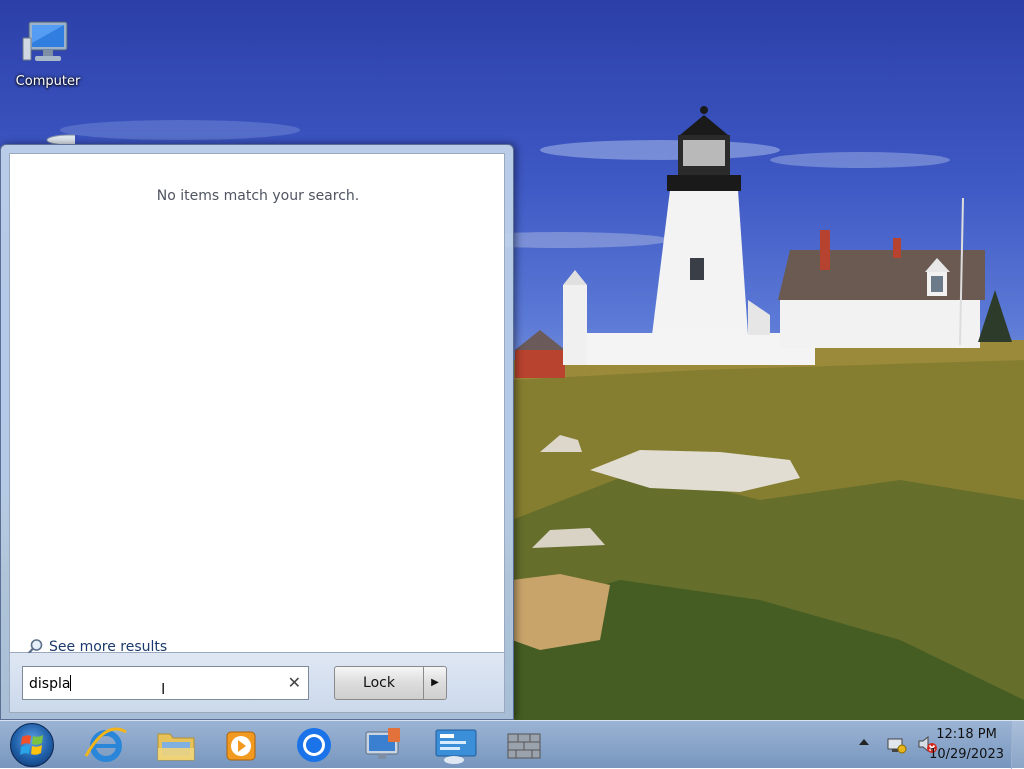 The width and height of the screenshot is (1024, 769). Describe the element at coordinates (924, 745) in the screenshot. I see `system-tray: 12:18 PM 10/29/2023` at that location.